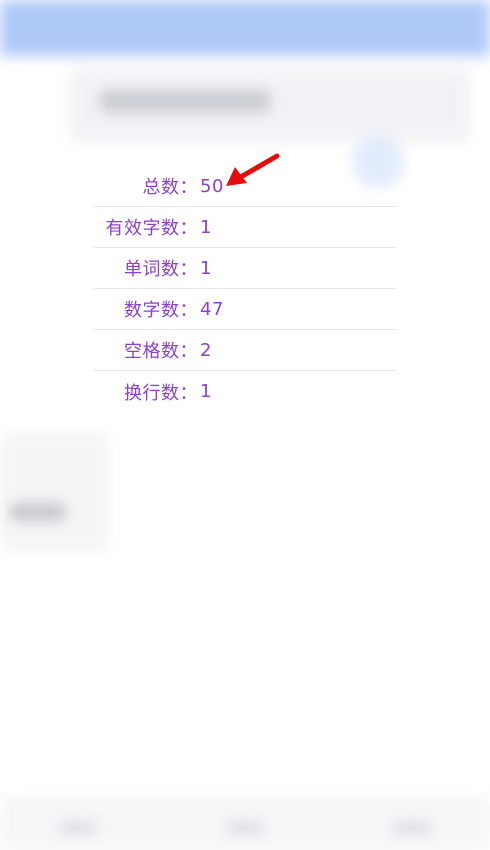 Image resolution: width=490 pixels, height=850 pixels. Describe the element at coordinates (37, 512) in the screenshot. I see `side-card-text-blurred` at that location.